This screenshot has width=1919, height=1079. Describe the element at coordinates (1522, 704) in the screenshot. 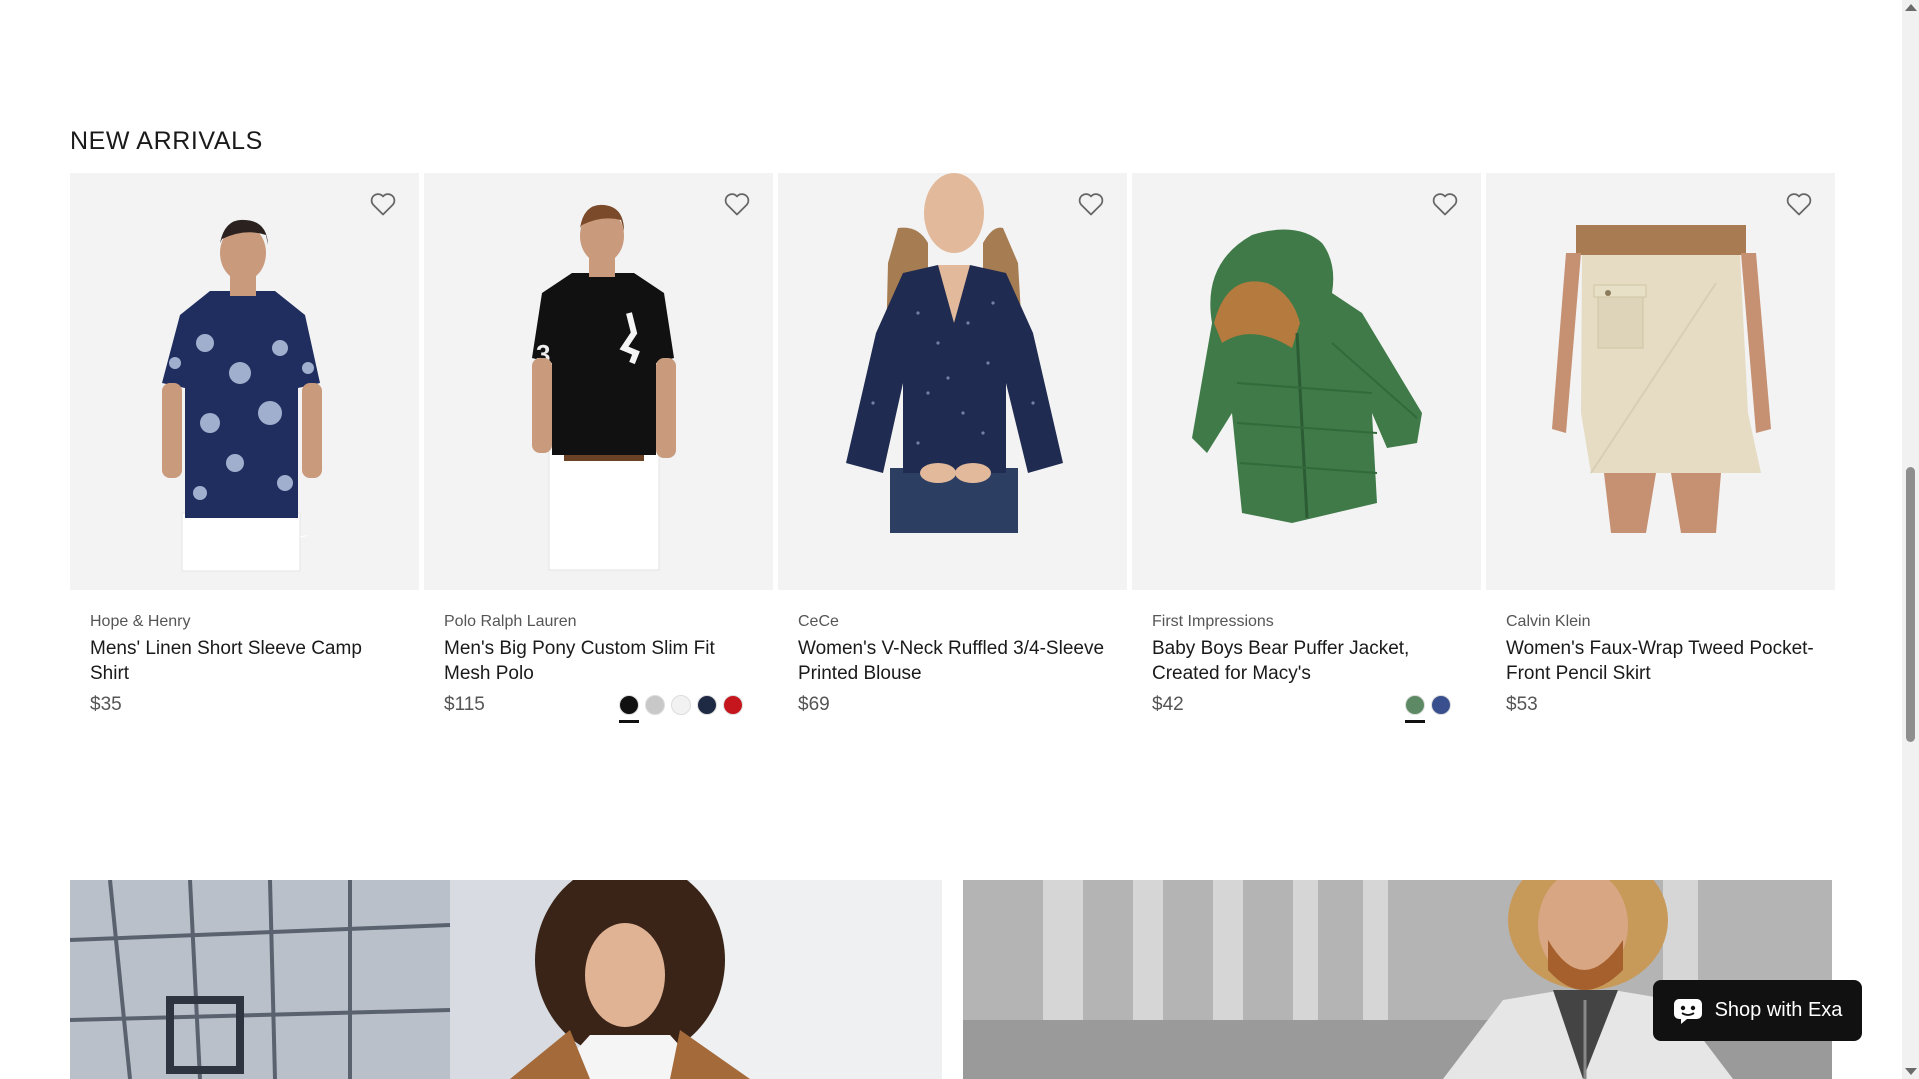

I see `product-price: $53` at that location.